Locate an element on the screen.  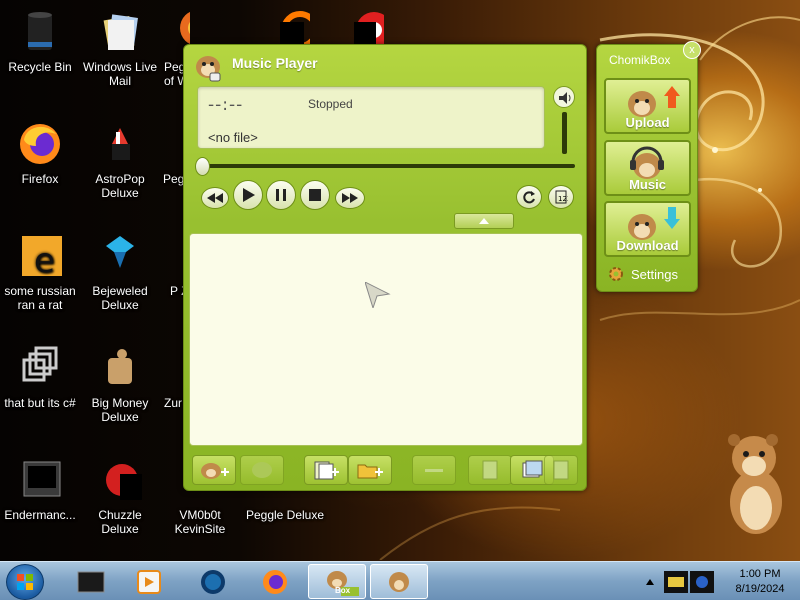
seek-bar is located at coordinates (388, 166).